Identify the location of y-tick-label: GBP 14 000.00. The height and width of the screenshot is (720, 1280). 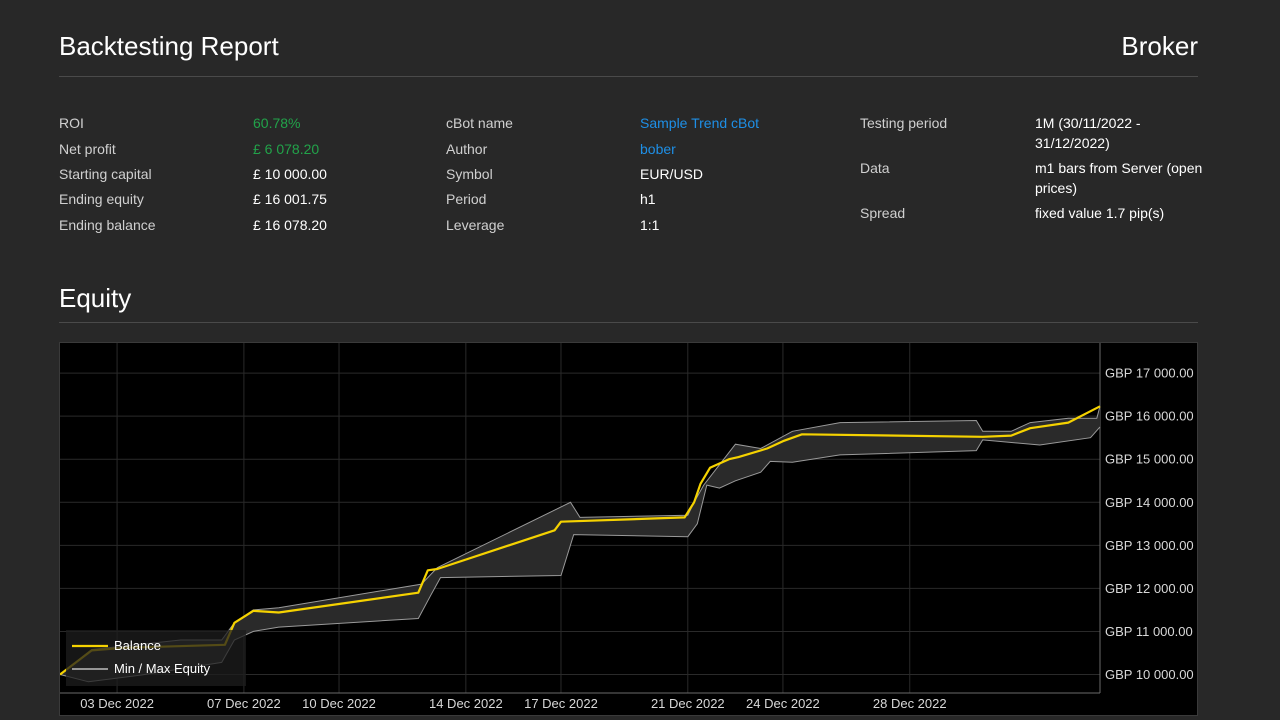
(1149, 502).